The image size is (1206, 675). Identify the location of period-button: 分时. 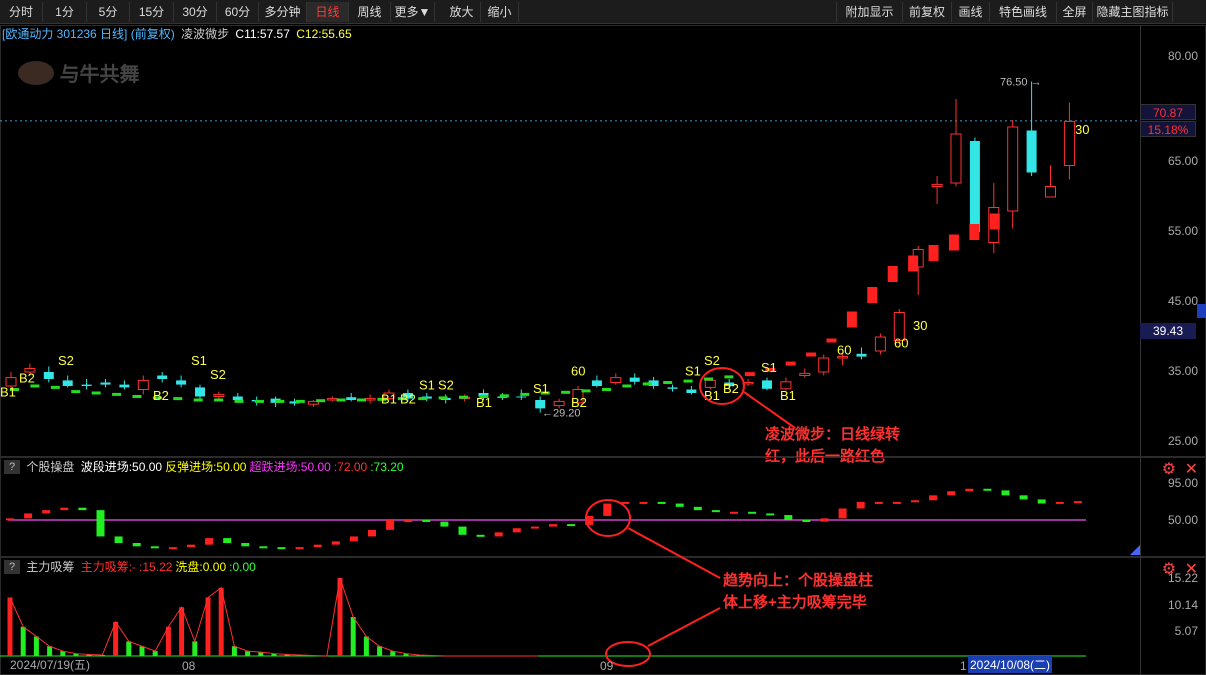
(21, 12).